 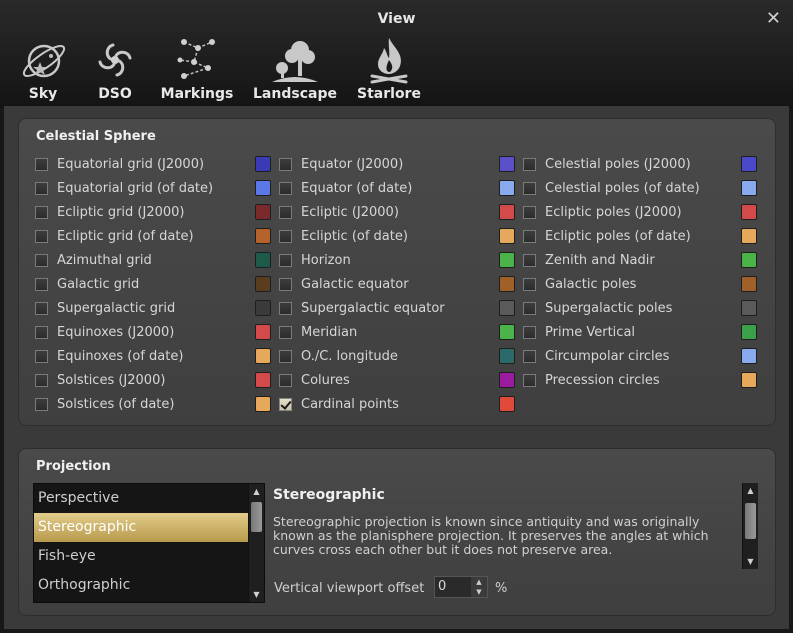 I want to click on tab-markings: Markings, so click(x=197, y=71).